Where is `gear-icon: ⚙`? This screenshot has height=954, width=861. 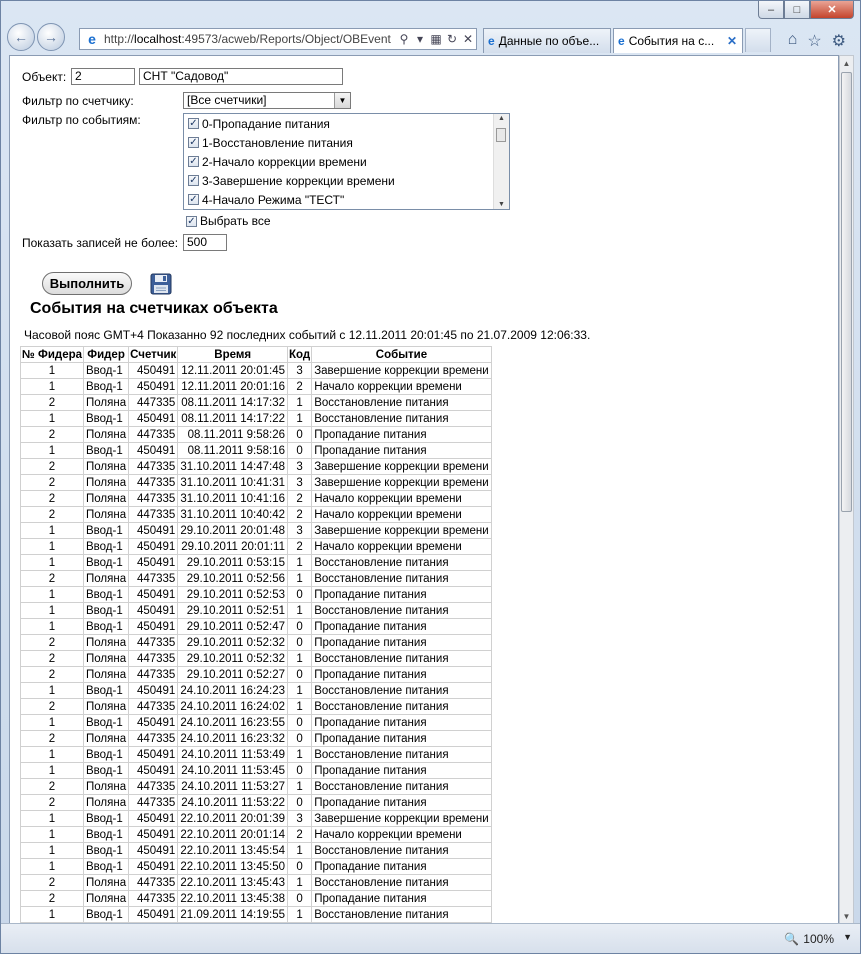 gear-icon: ⚙ is located at coordinates (839, 41).